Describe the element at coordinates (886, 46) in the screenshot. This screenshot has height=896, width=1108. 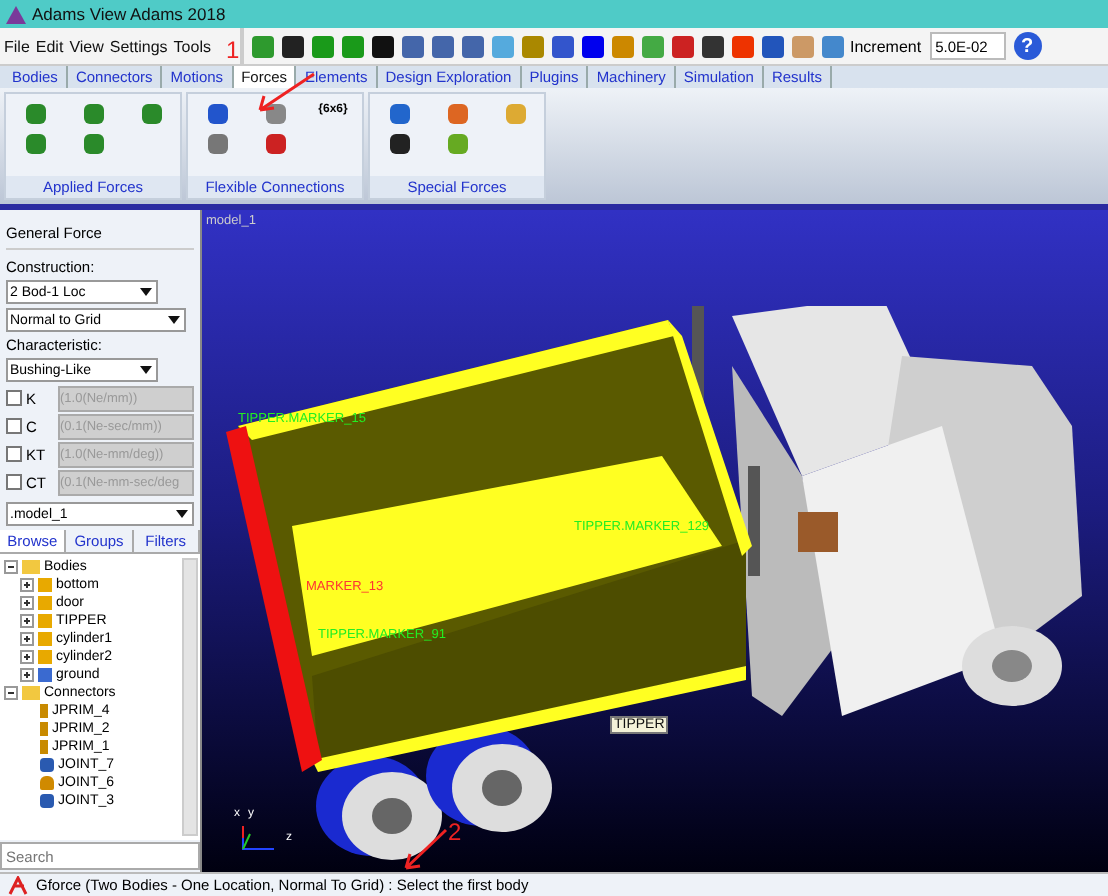
I see `increment-label: Increment` at that location.